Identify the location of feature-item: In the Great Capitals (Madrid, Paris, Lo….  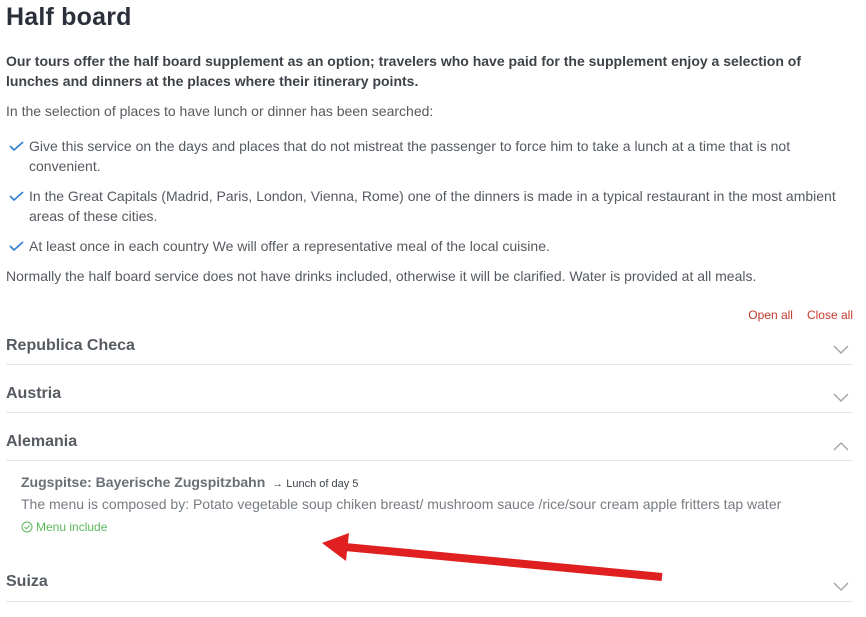
(429, 206).